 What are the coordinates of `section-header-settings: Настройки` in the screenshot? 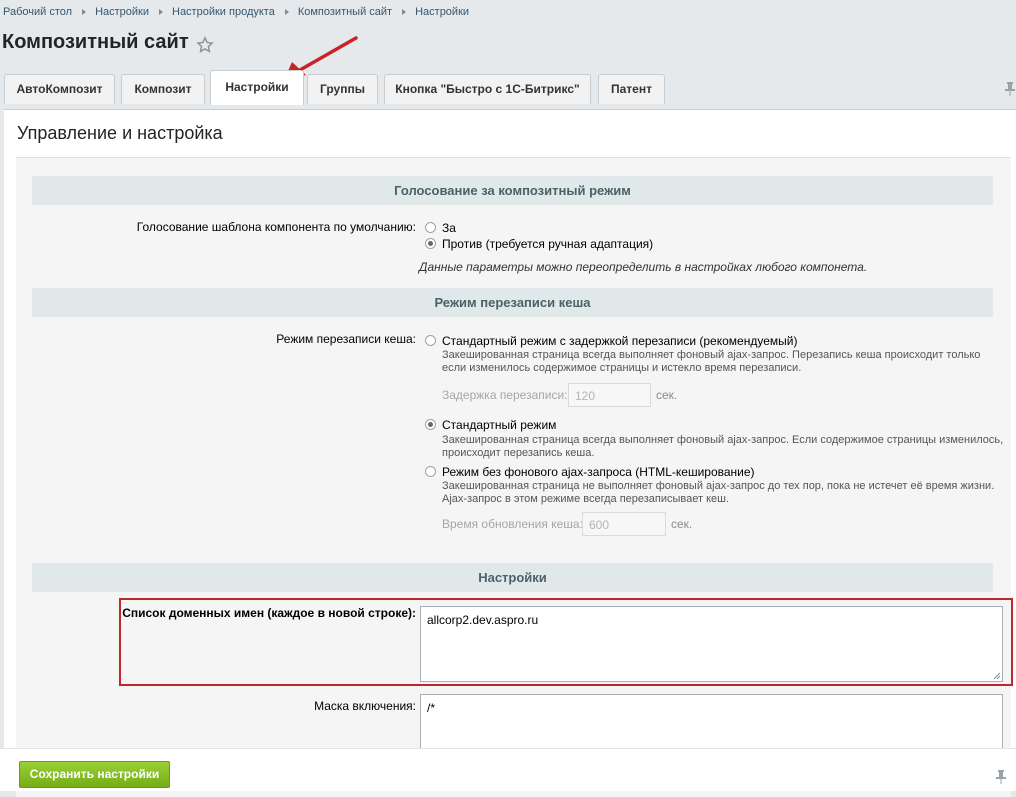 It's located at (512, 577).